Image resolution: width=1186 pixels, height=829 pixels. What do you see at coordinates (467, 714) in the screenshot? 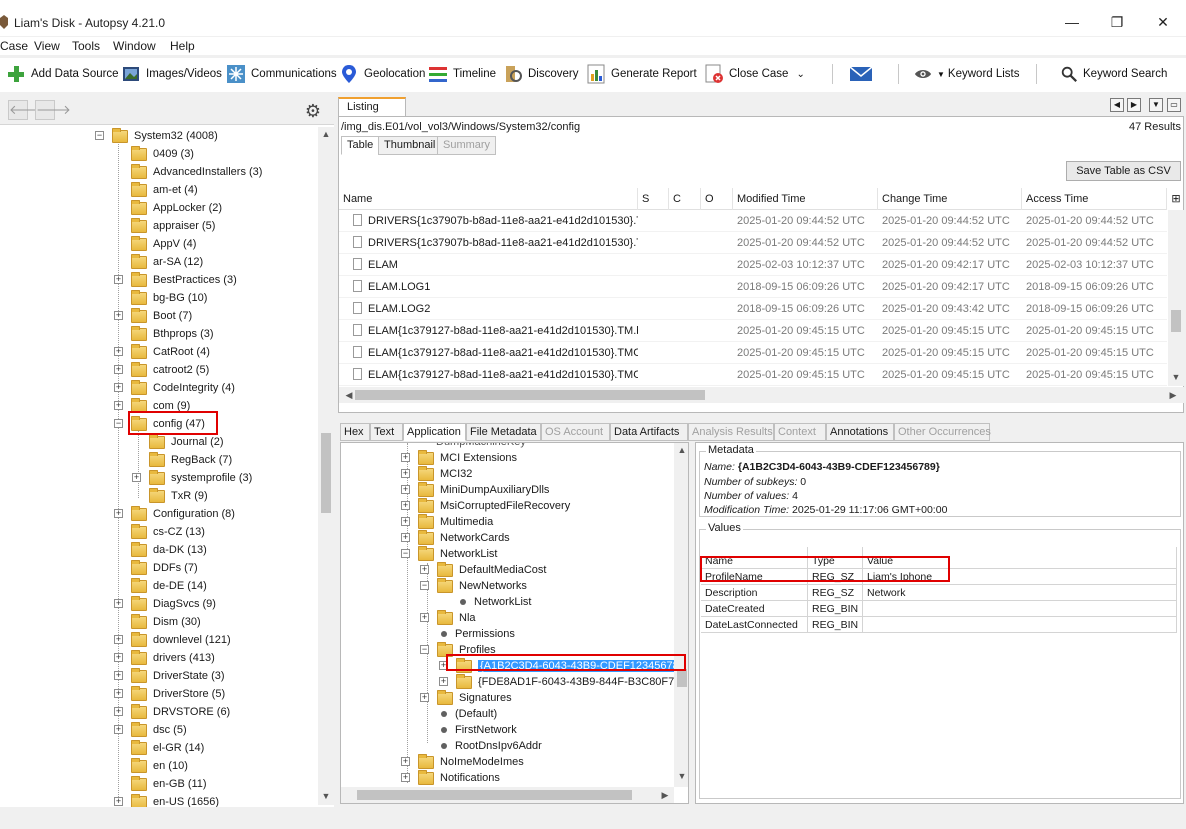
I see `registry-key-node: (Default)` at bounding box center [467, 714].